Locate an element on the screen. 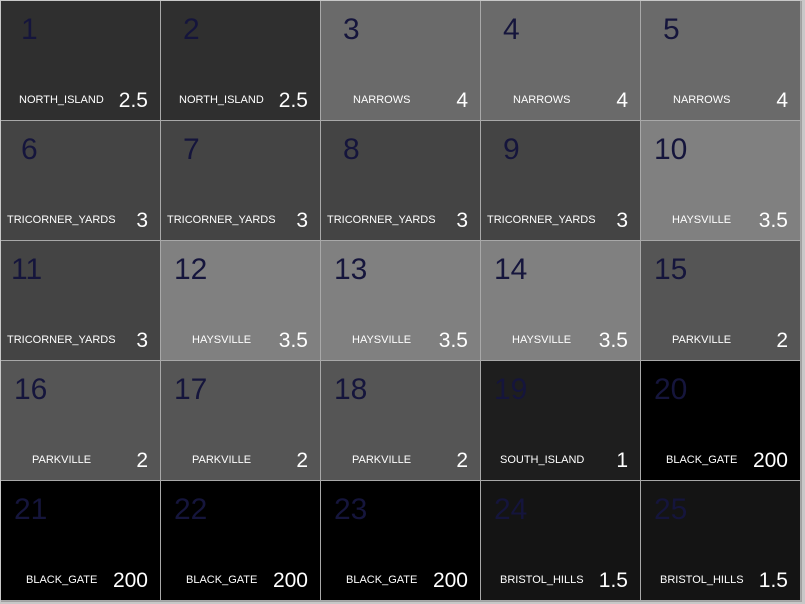 The height and width of the screenshot is (604, 805). tile-number: 5 is located at coordinates (671, 29).